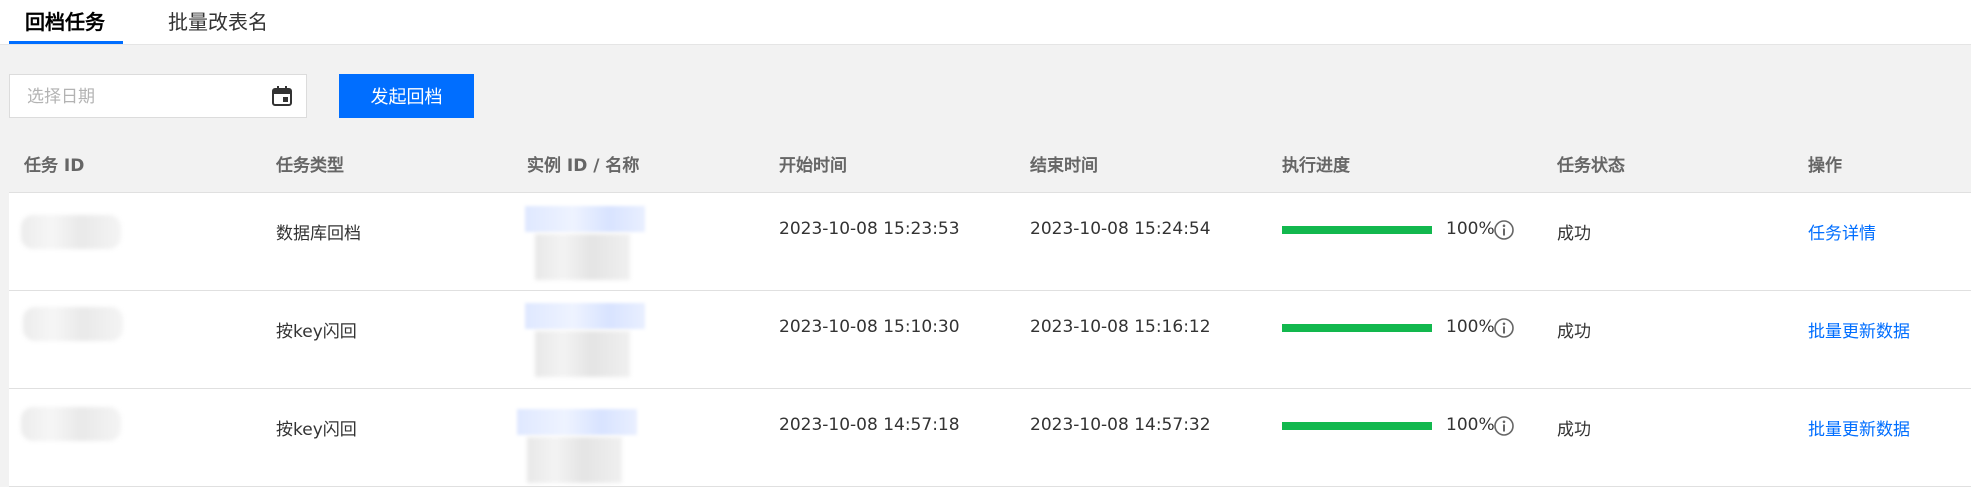 The width and height of the screenshot is (1971, 487). What do you see at coordinates (583, 166) in the screenshot?
I see `column-header-instance: 实例 ID / 名称` at bounding box center [583, 166].